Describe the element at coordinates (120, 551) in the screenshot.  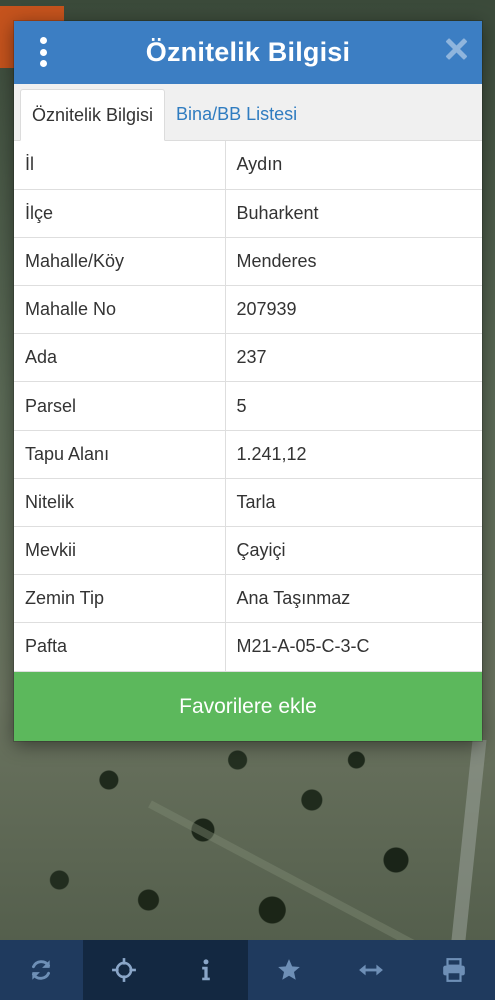
I see `row-key: Mevkii` at that location.